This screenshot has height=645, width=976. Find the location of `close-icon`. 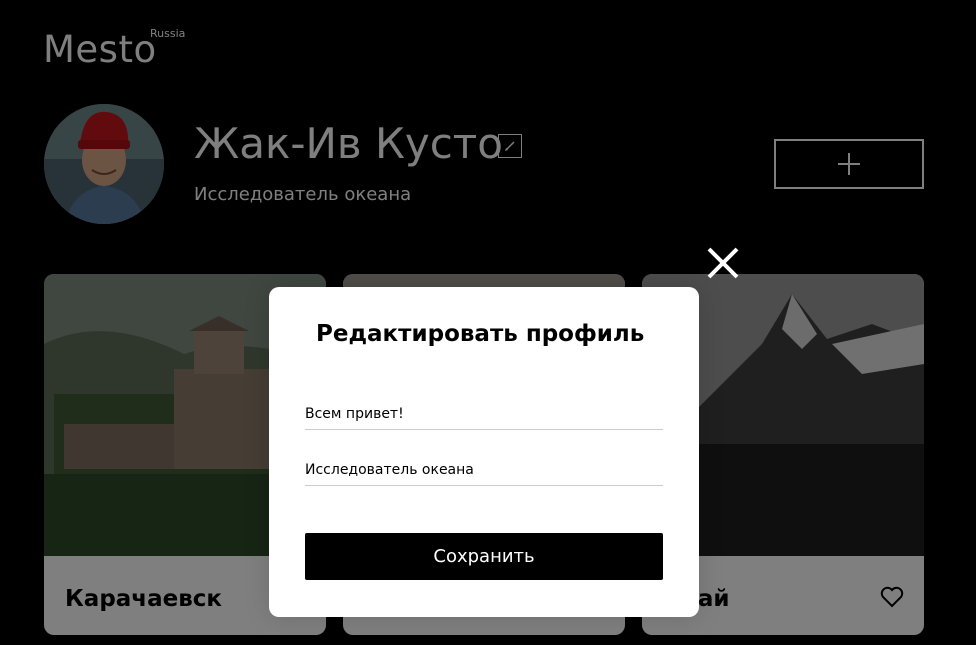

close-icon is located at coordinates (723, 263).